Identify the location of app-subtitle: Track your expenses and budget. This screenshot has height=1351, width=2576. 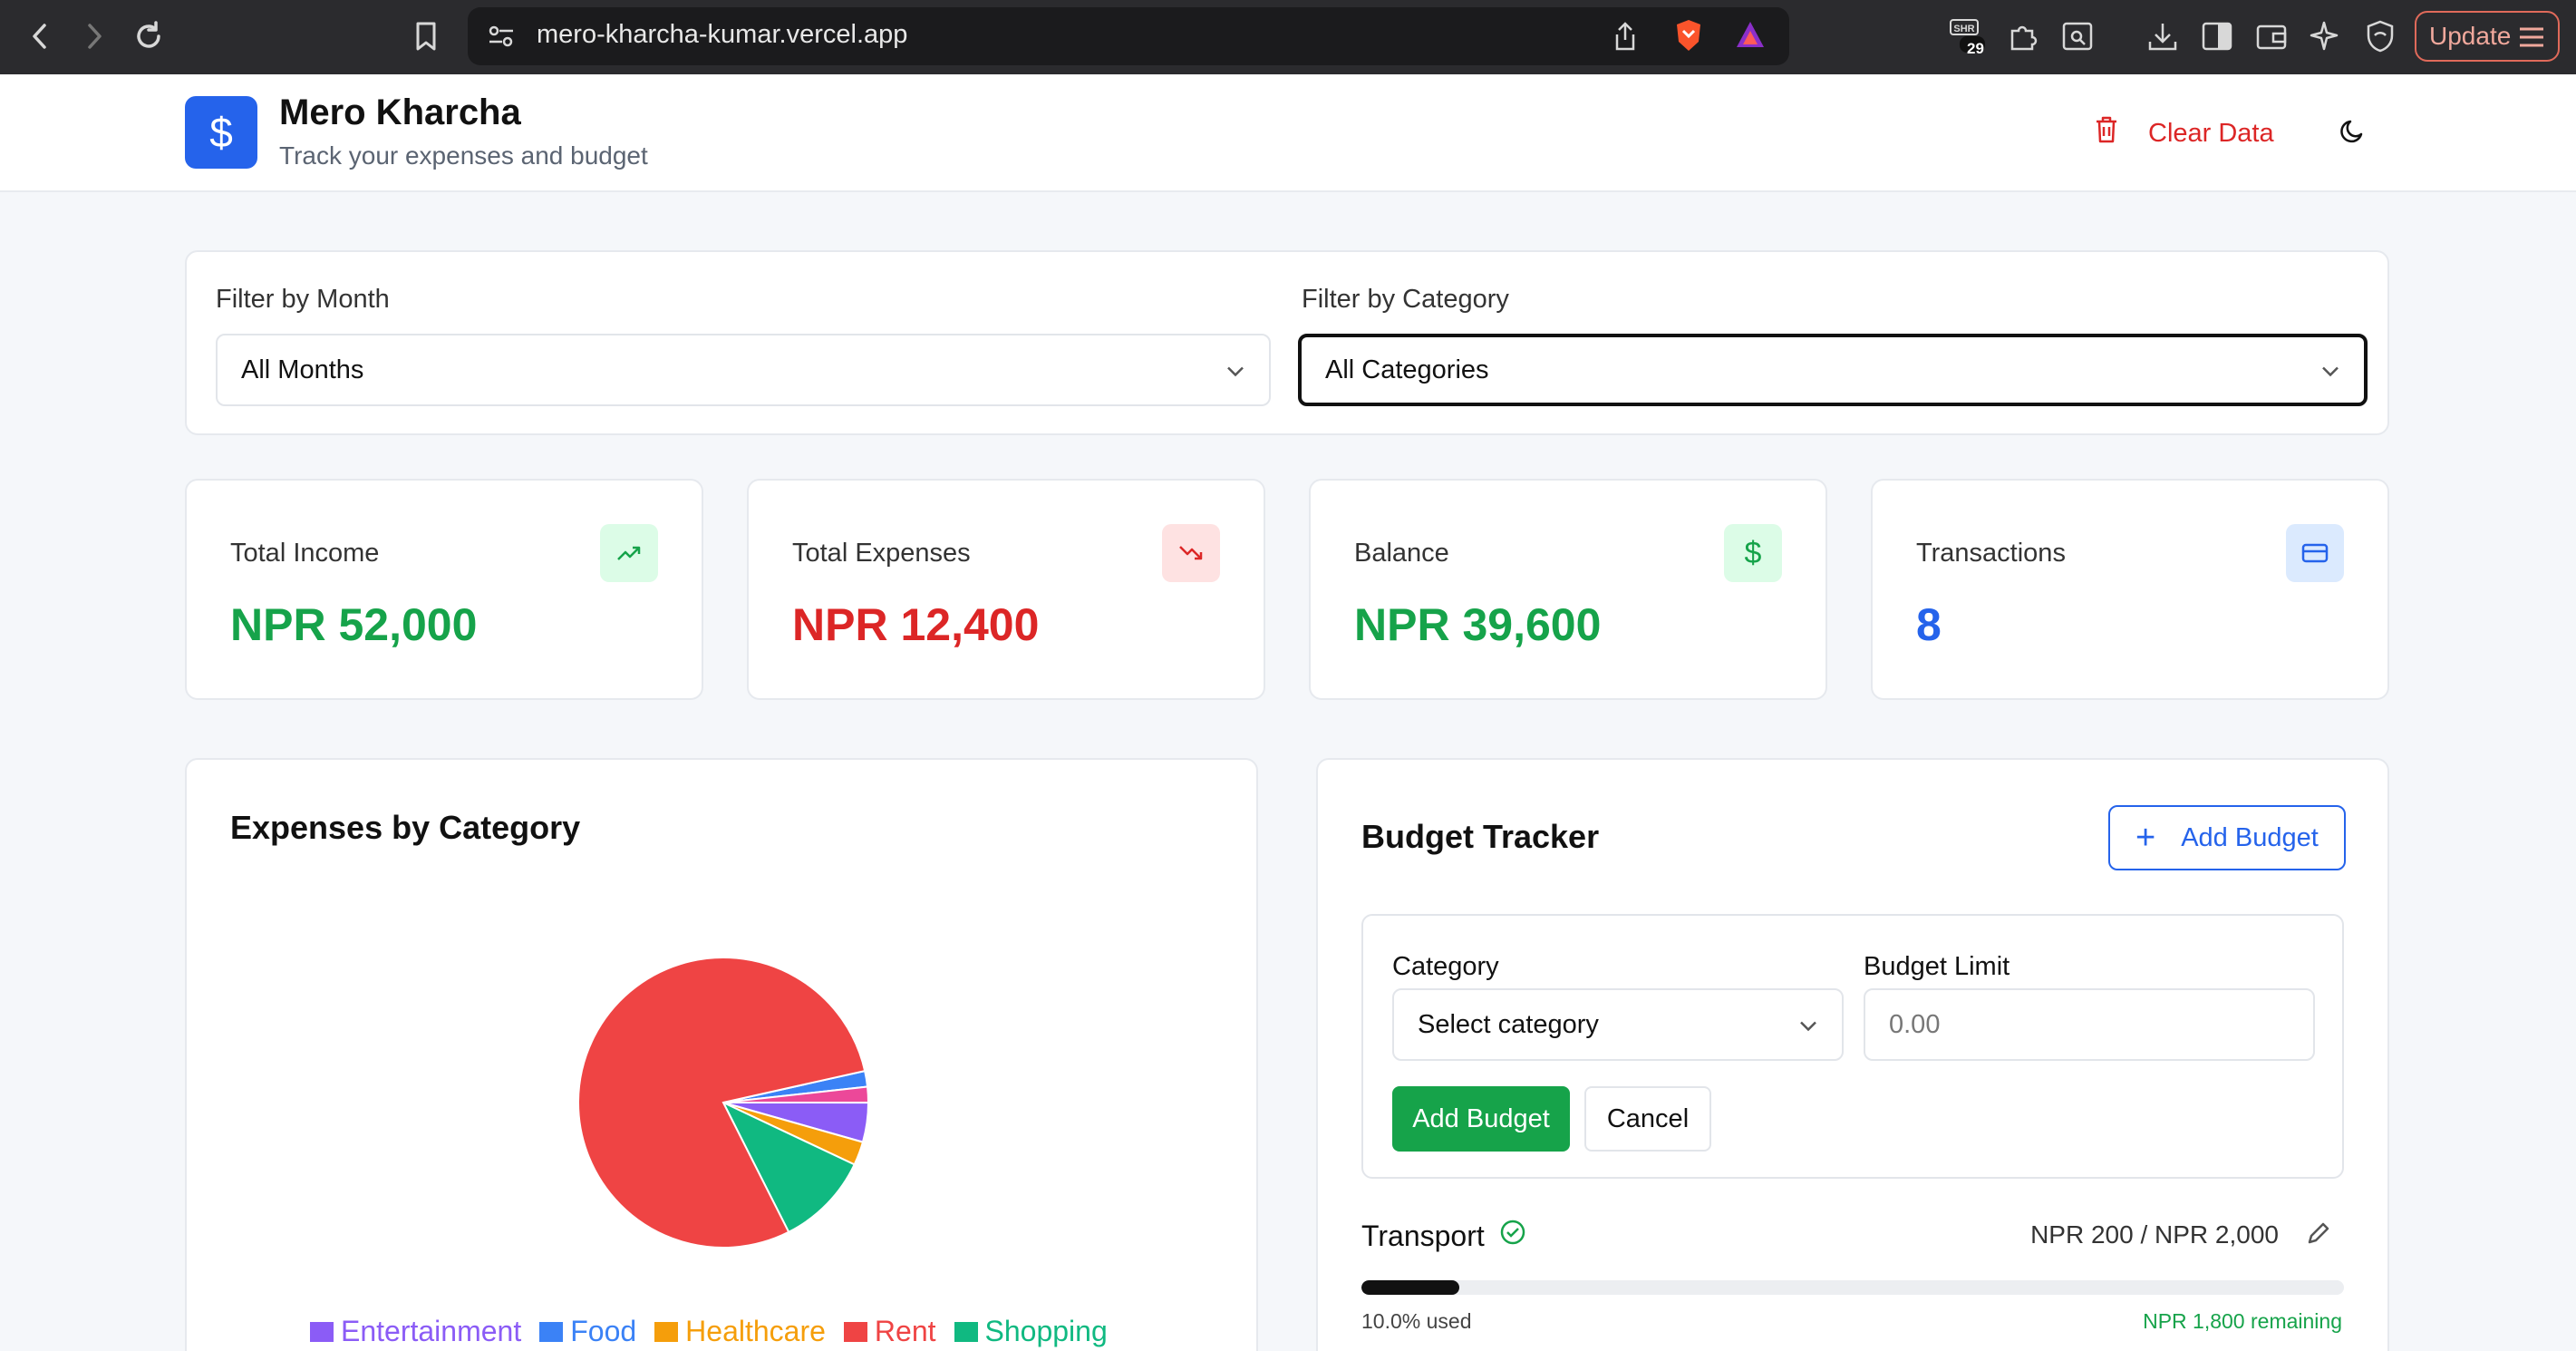
(463, 155).